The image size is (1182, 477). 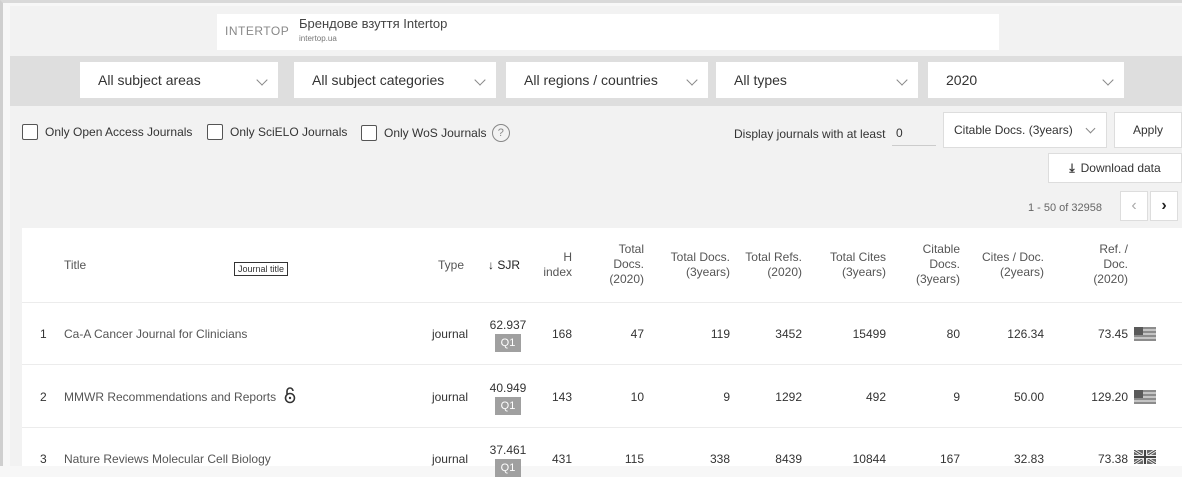 I want to click on ad-url: intertop.ua, so click(x=318, y=38).